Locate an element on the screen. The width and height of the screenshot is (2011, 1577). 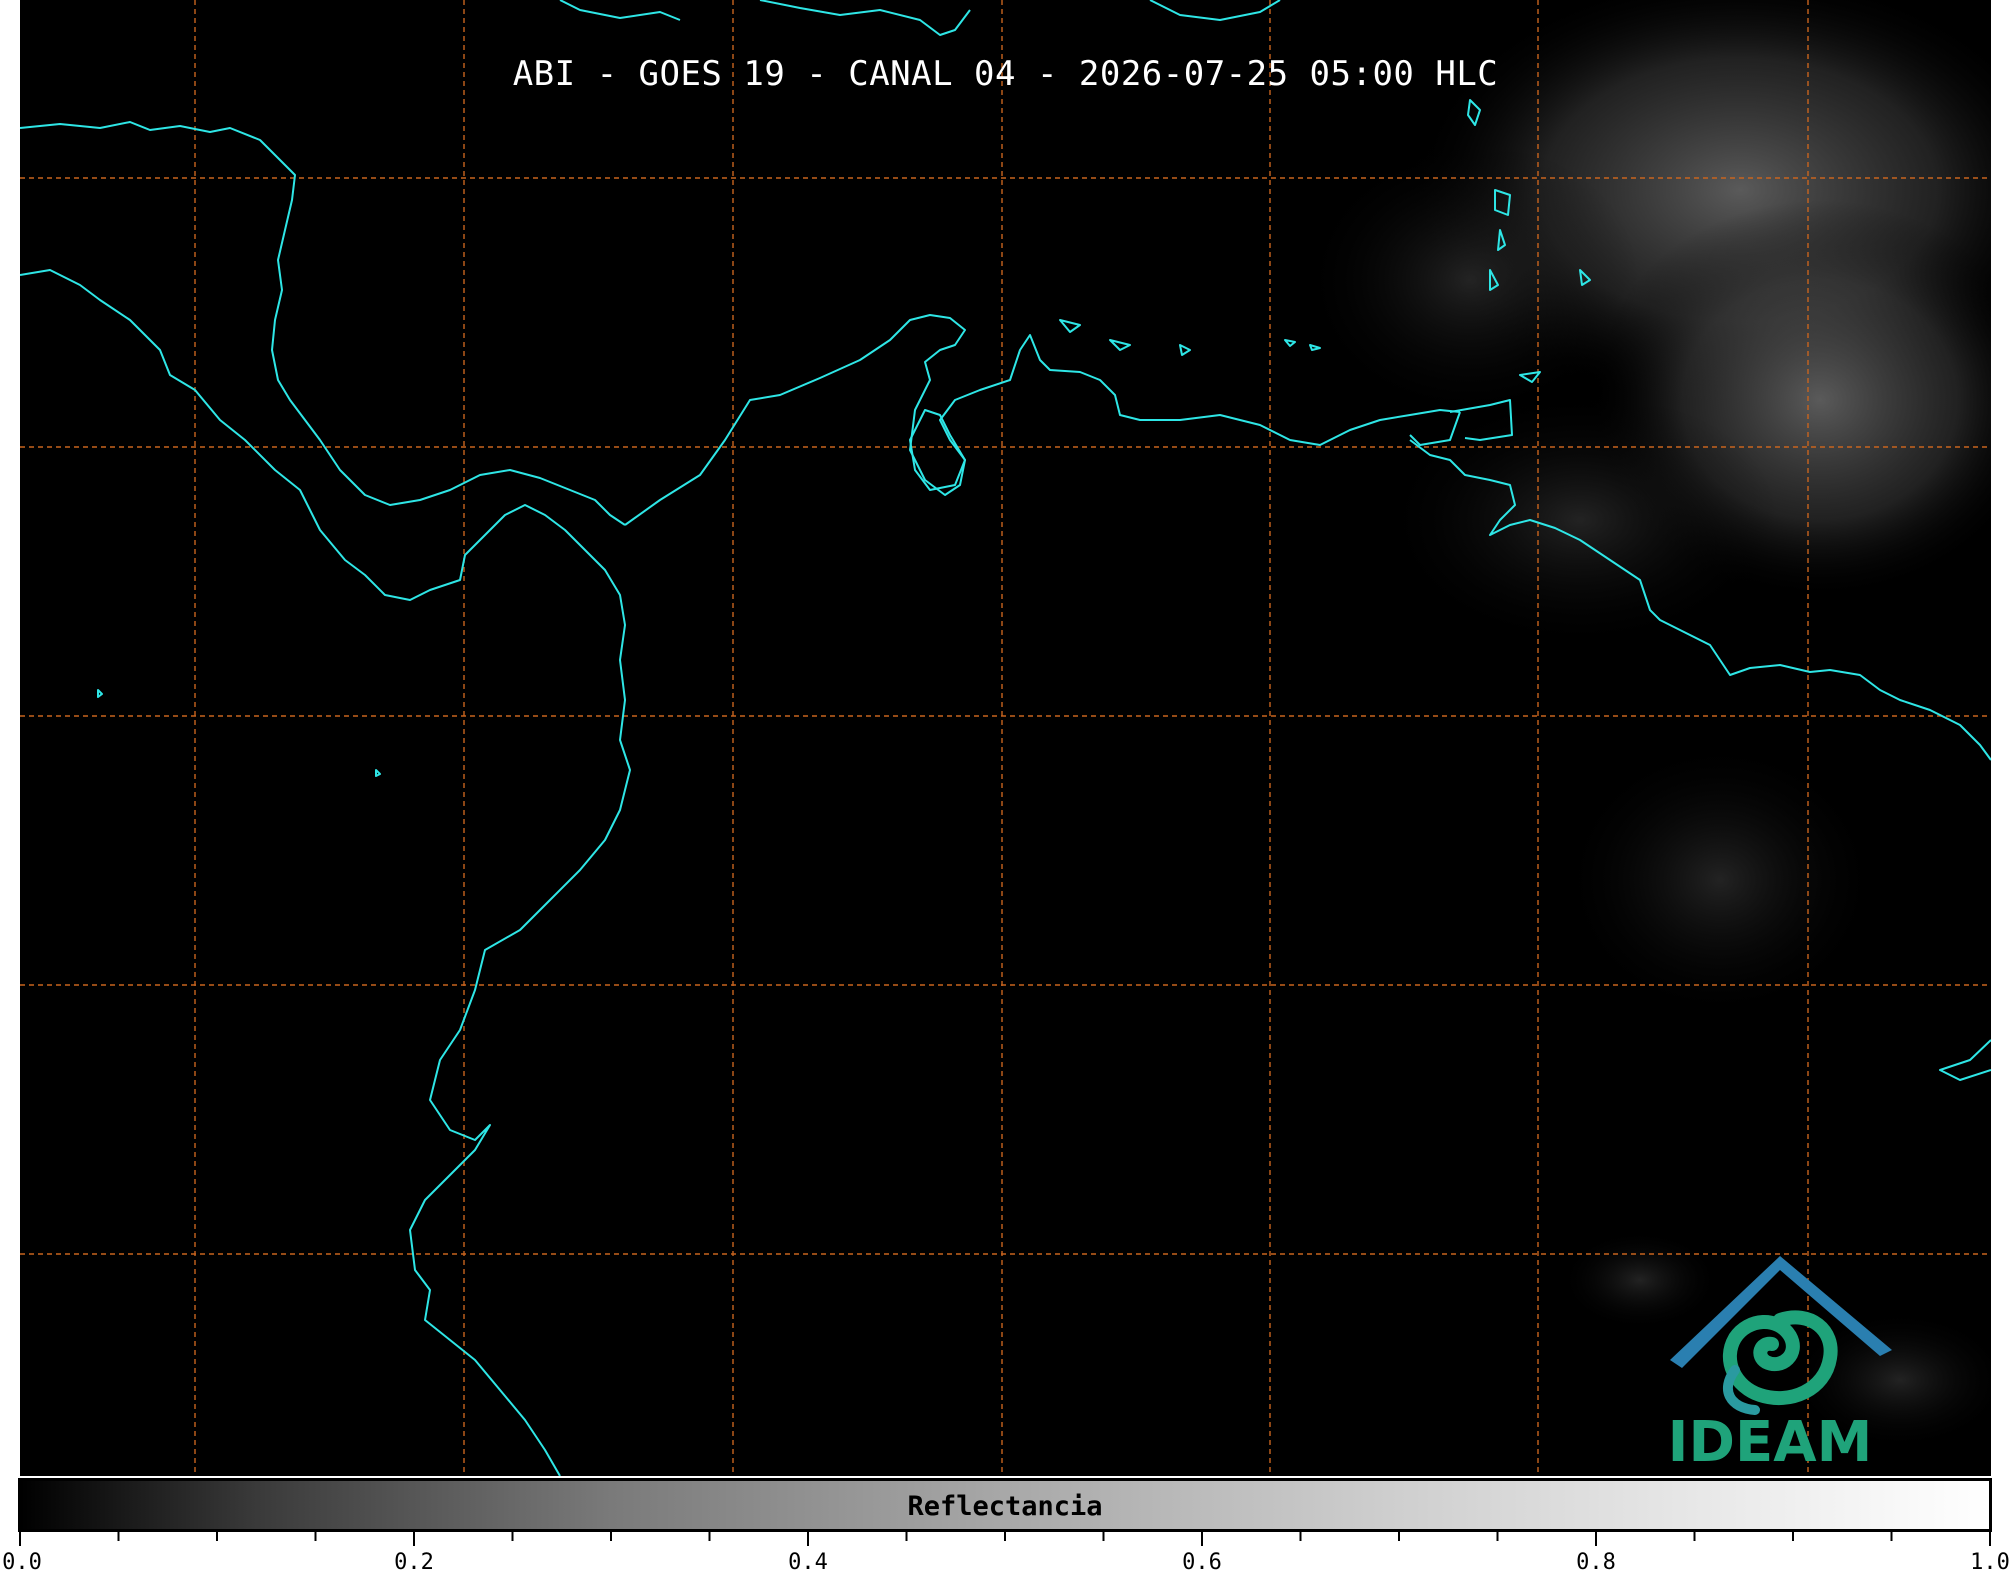
colorbar-tick-label: 0.0 is located at coordinates (22, 1562).